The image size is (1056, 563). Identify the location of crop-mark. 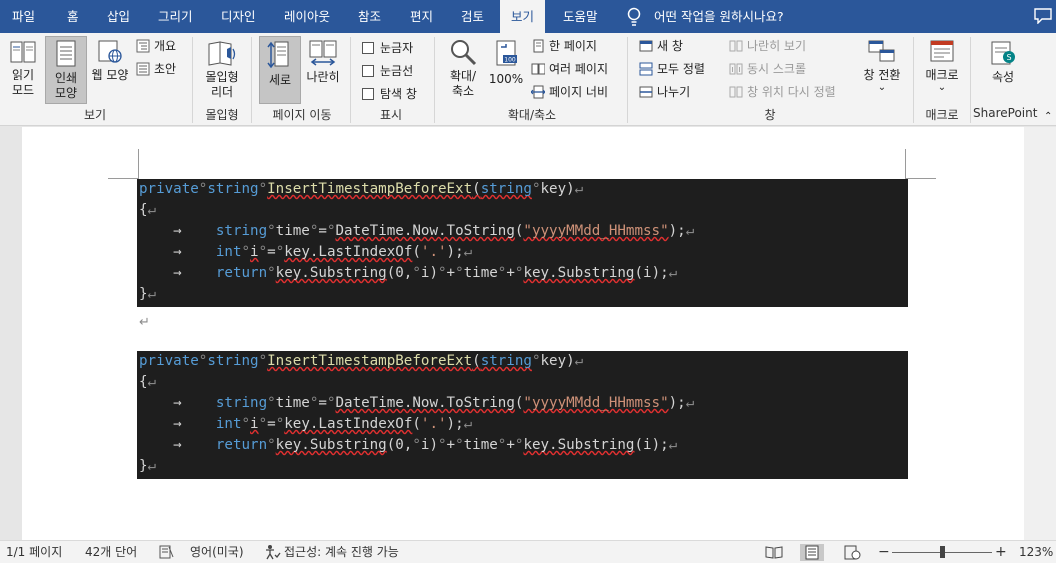
(138, 164).